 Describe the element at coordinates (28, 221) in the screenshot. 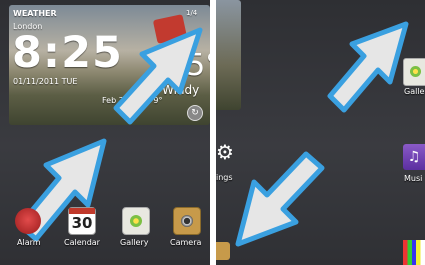

I see `alarm-icon` at that location.